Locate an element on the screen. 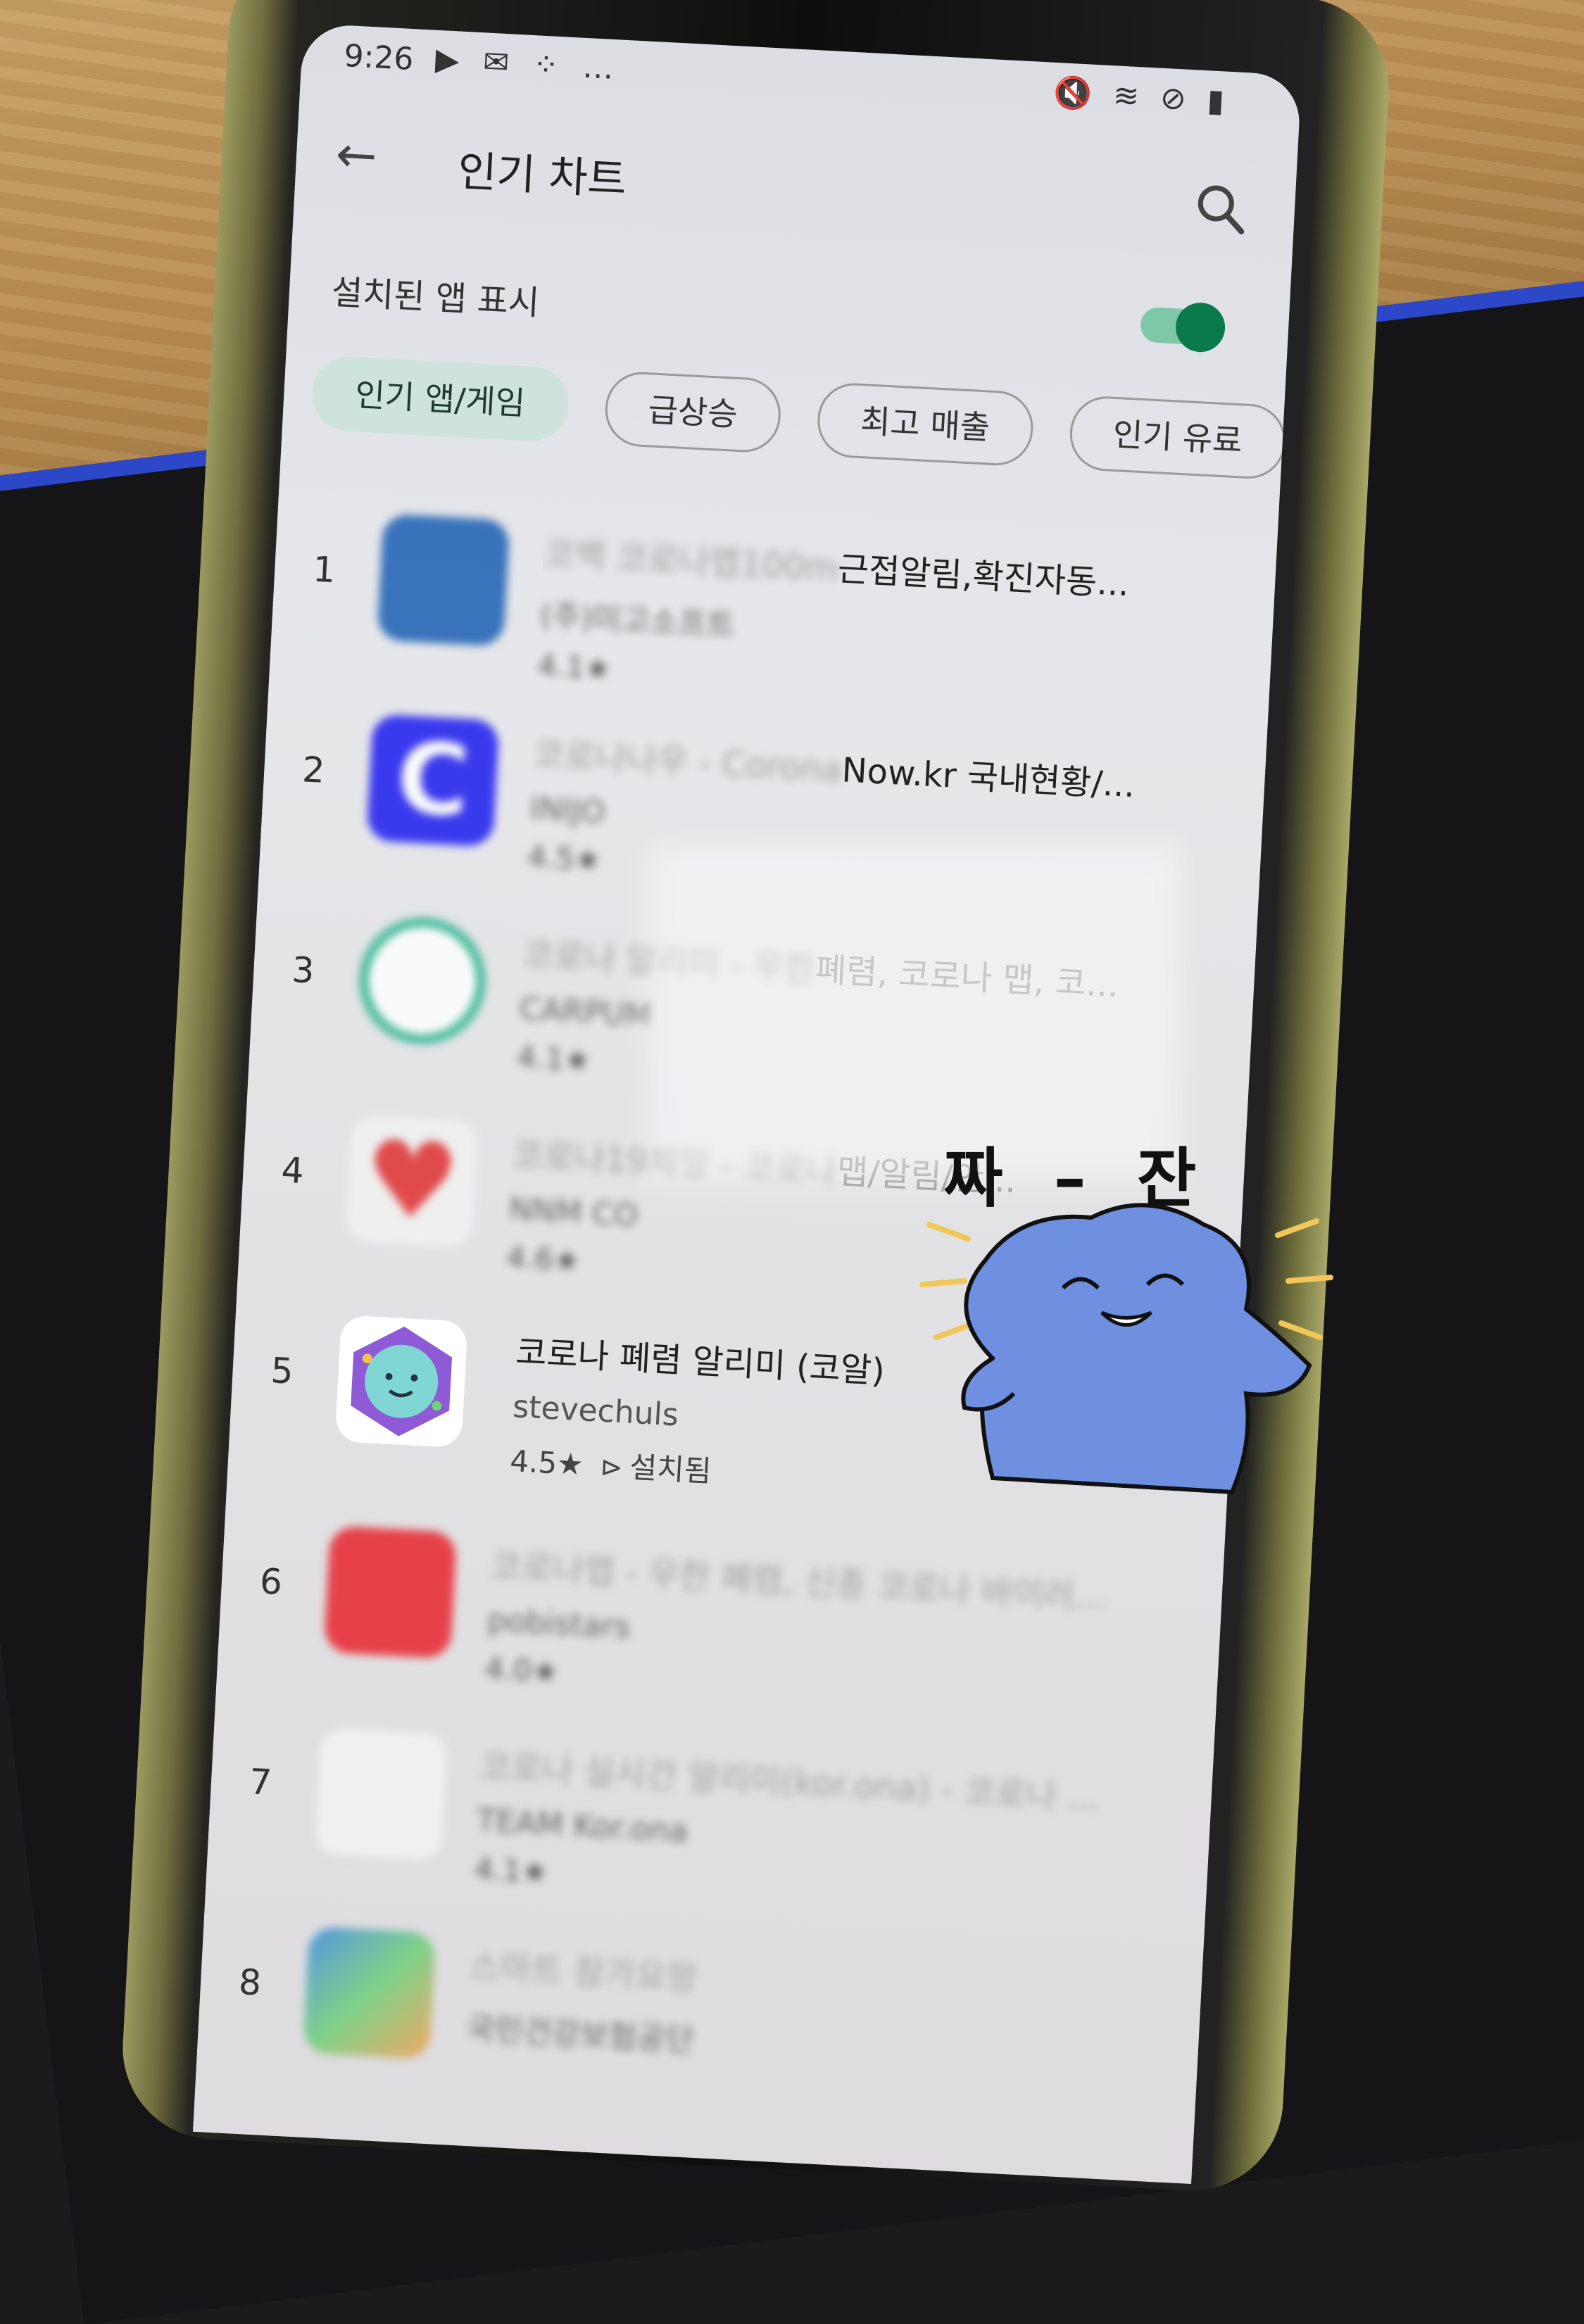 The width and height of the screenshot is (1584, 2324). rank-number: 6 is located at coordinates (271, 1581).